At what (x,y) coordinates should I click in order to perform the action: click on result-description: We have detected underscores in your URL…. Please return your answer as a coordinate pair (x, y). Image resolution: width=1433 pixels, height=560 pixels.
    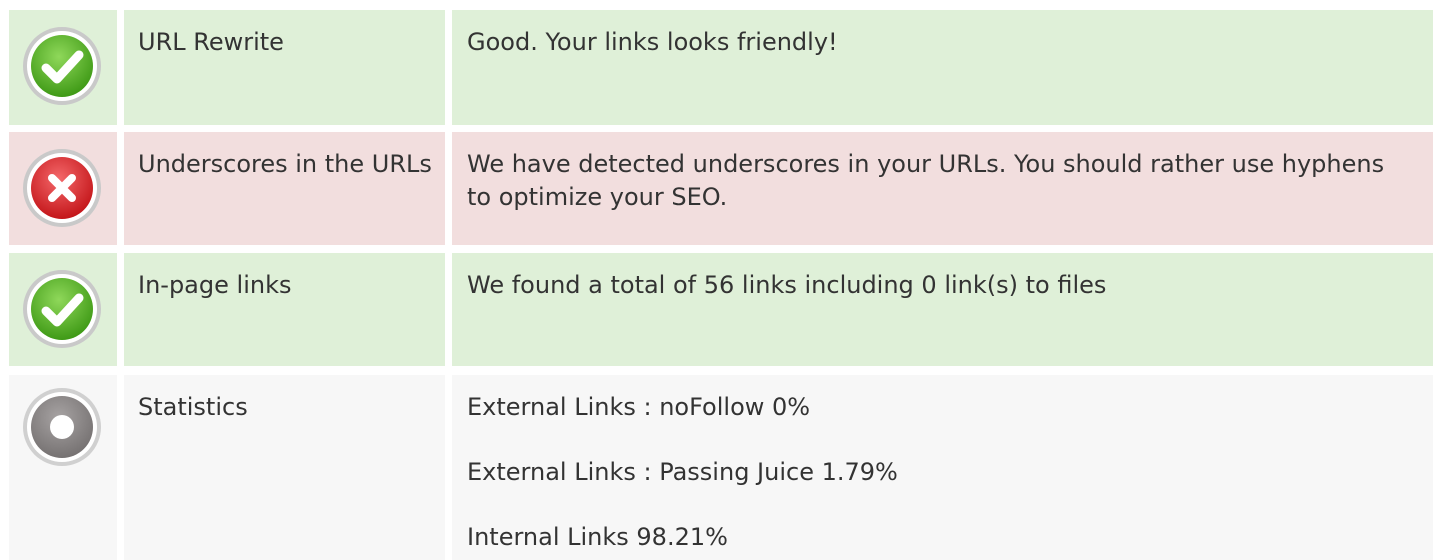
    Looking at the image, I should click on (942, 188).